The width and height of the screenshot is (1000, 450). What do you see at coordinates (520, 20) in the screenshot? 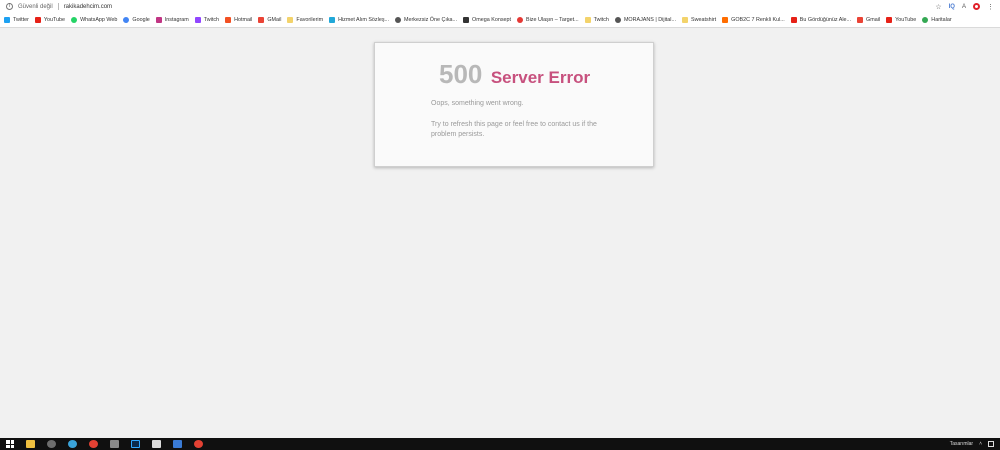
I see `target-icon` at bounding box center [520, 20].